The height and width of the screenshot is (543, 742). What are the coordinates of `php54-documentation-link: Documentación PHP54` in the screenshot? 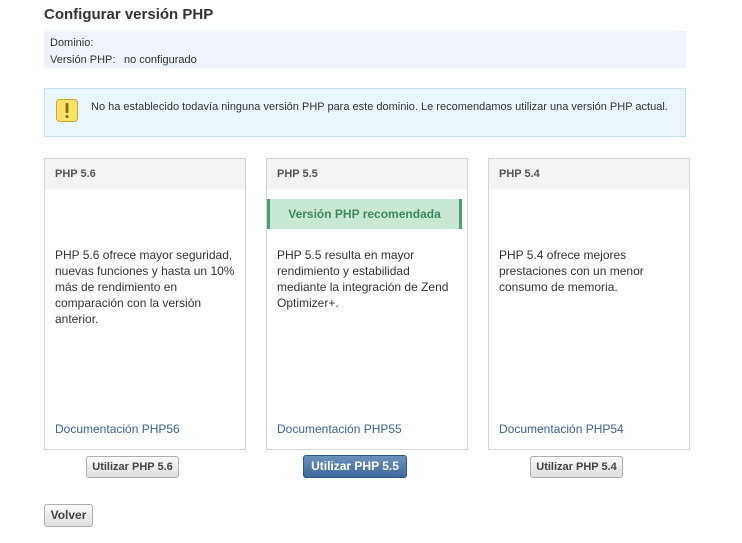 It's located at (561, 429).